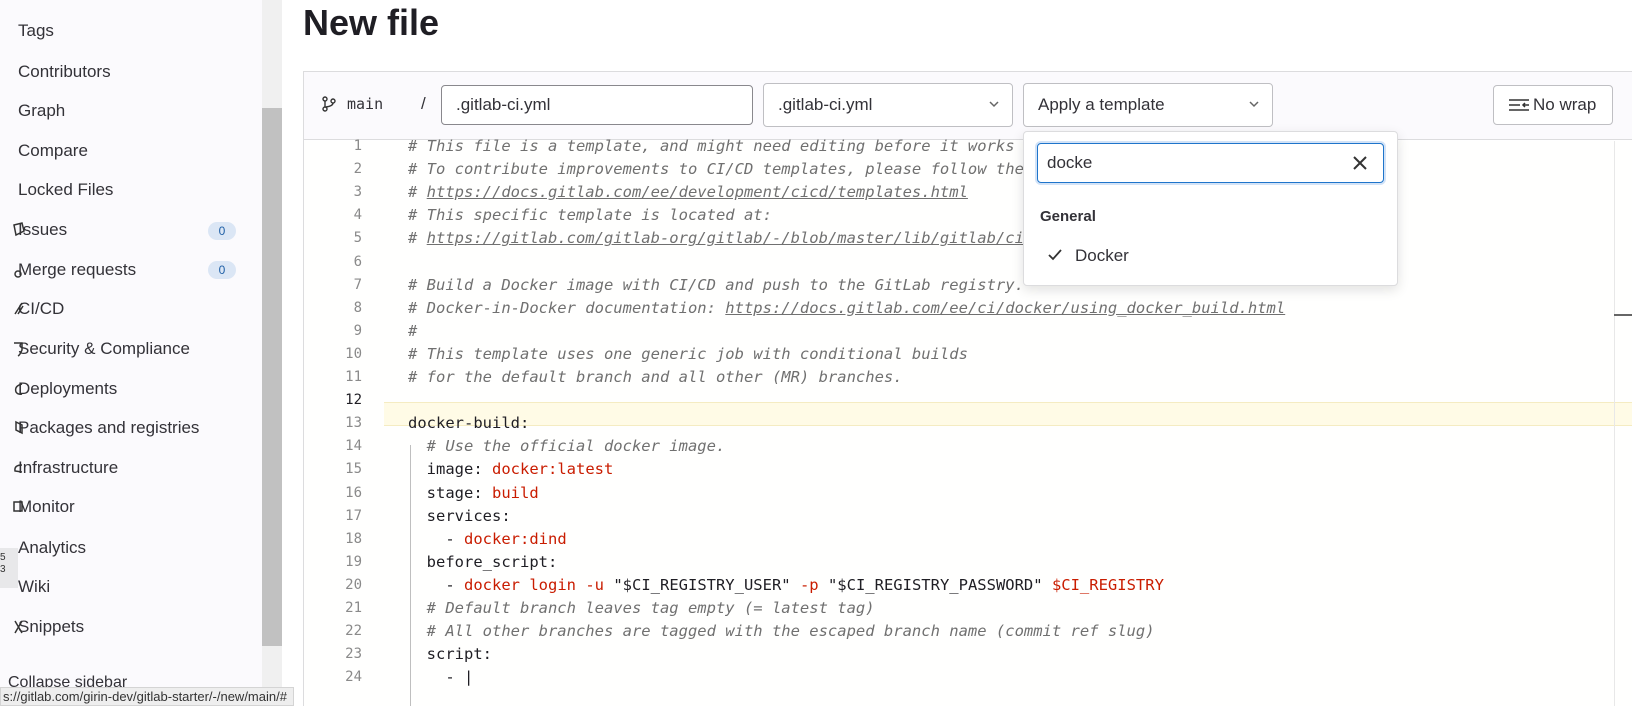 The height and width of the screenshot is (706, 1632). I want to click on sidebar-item-snippets: Snippets, so click(49, 627).